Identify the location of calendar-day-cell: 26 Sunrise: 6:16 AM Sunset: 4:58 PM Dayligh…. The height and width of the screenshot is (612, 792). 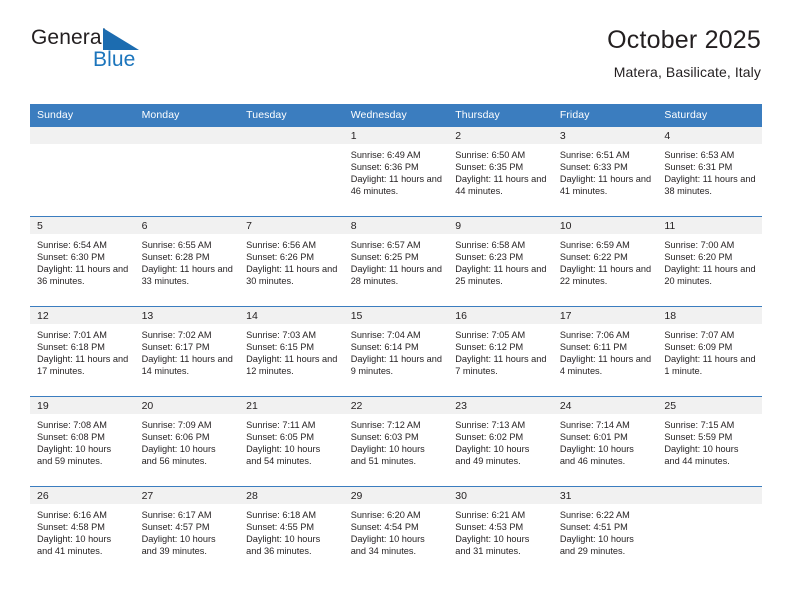
(82, 531).